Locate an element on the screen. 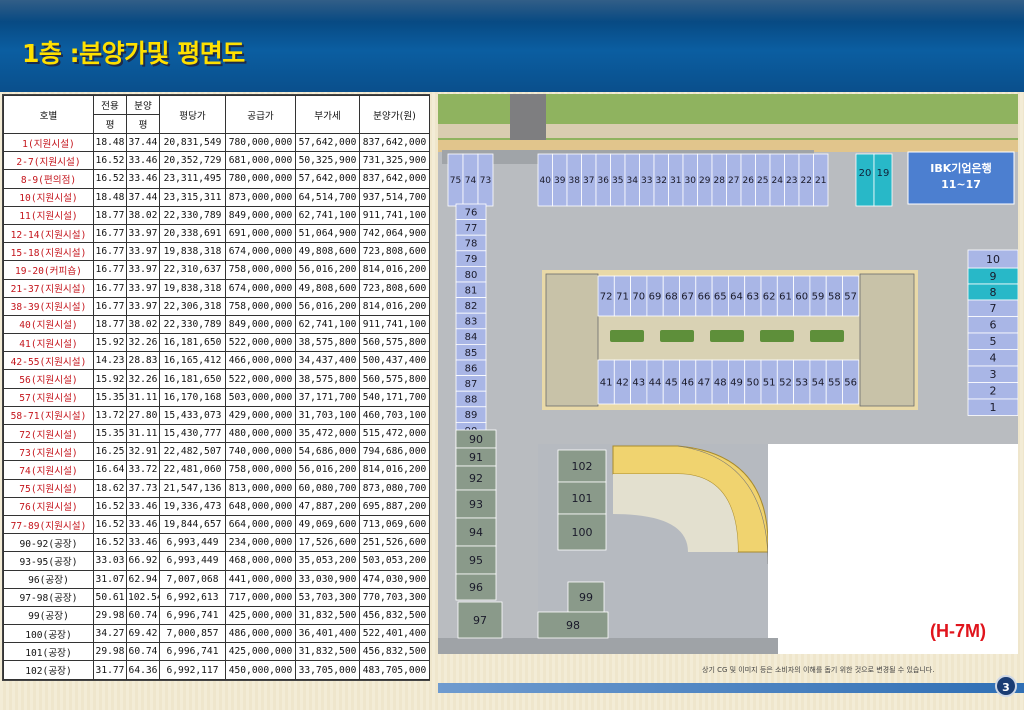 This screenshot has width=1024, height=710. header-vat: 부가세 is located at coordinates (327, 114).